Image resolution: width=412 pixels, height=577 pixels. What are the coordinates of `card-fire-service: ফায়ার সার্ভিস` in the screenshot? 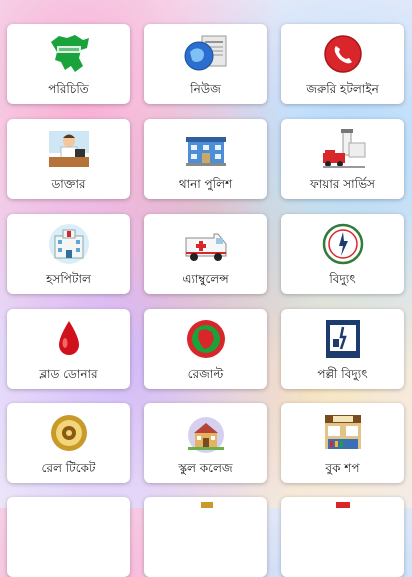 It's located at (342, 159).